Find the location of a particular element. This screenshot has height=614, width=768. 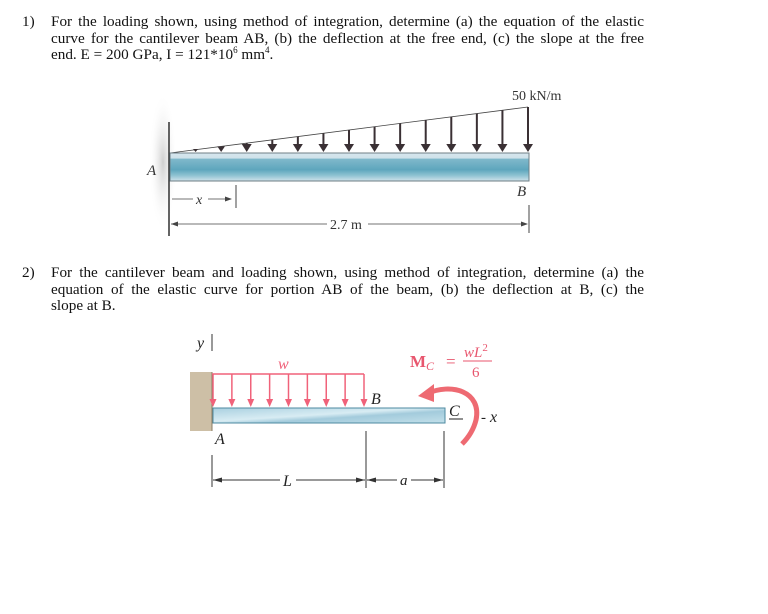

label-a-fig2: A is located at coordinates (219, 439).